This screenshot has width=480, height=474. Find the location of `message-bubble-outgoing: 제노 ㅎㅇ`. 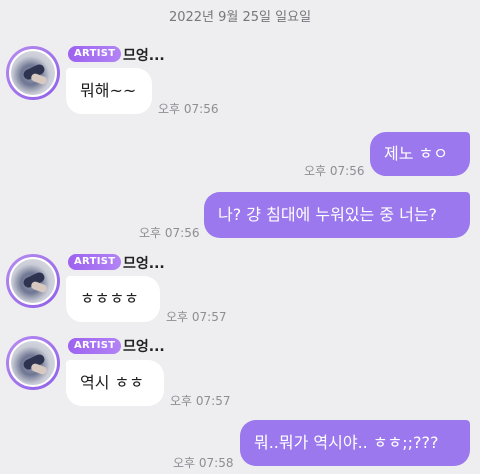

message-bubble-outgoing: 제노 ㅎㅇ is located at coordinates (420, 154).